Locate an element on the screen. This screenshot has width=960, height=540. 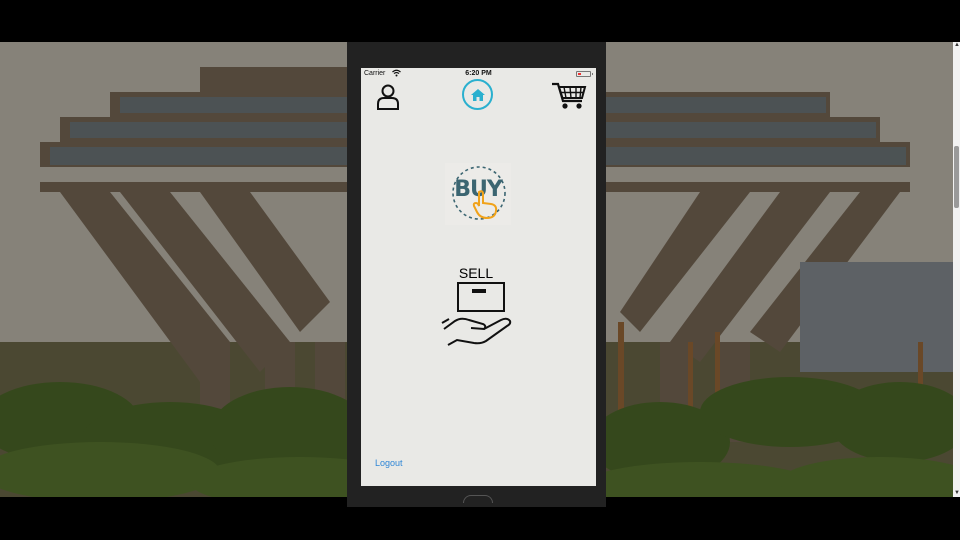
scrollbar-thumb is located at coordinates (956, 177).